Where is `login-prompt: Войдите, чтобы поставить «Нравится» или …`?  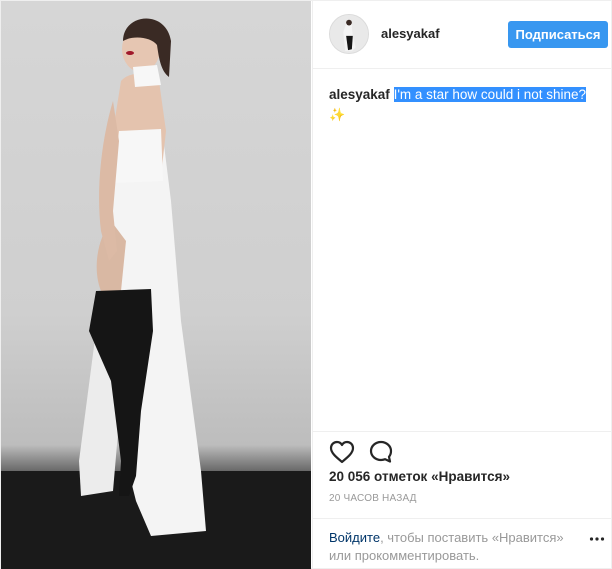
login-prompt: Войдите, чтобы поставить «Нравится» или … is located at coordinates (462, 543).